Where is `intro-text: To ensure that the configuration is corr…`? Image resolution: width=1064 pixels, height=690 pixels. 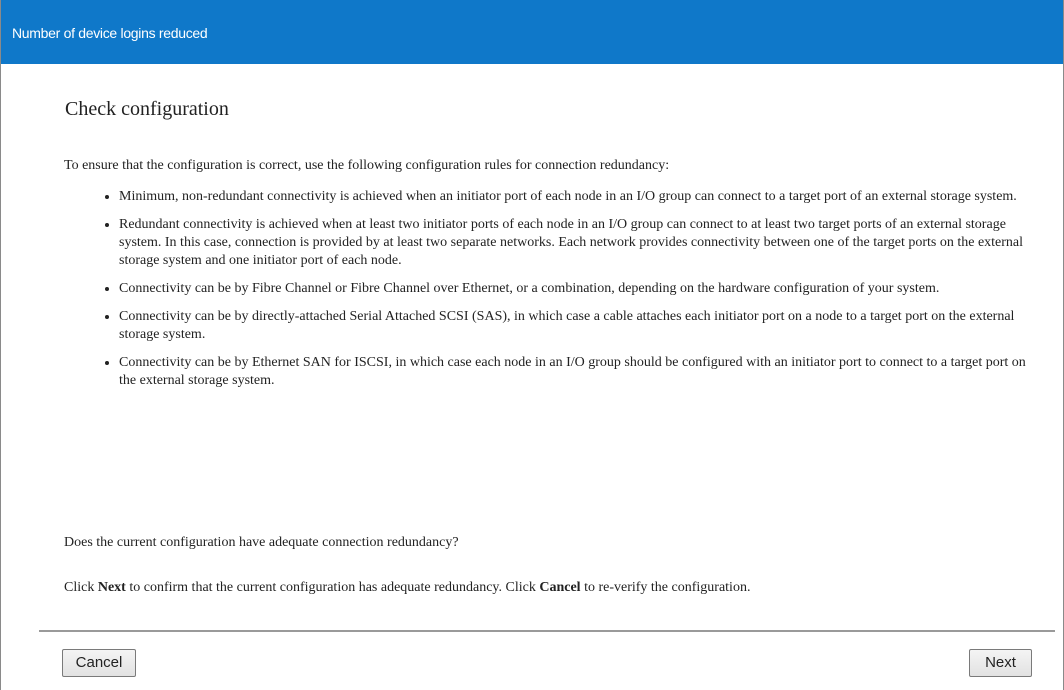 intro-text: To ensure that the configuration is corr… is located at coordinates (367, 165).